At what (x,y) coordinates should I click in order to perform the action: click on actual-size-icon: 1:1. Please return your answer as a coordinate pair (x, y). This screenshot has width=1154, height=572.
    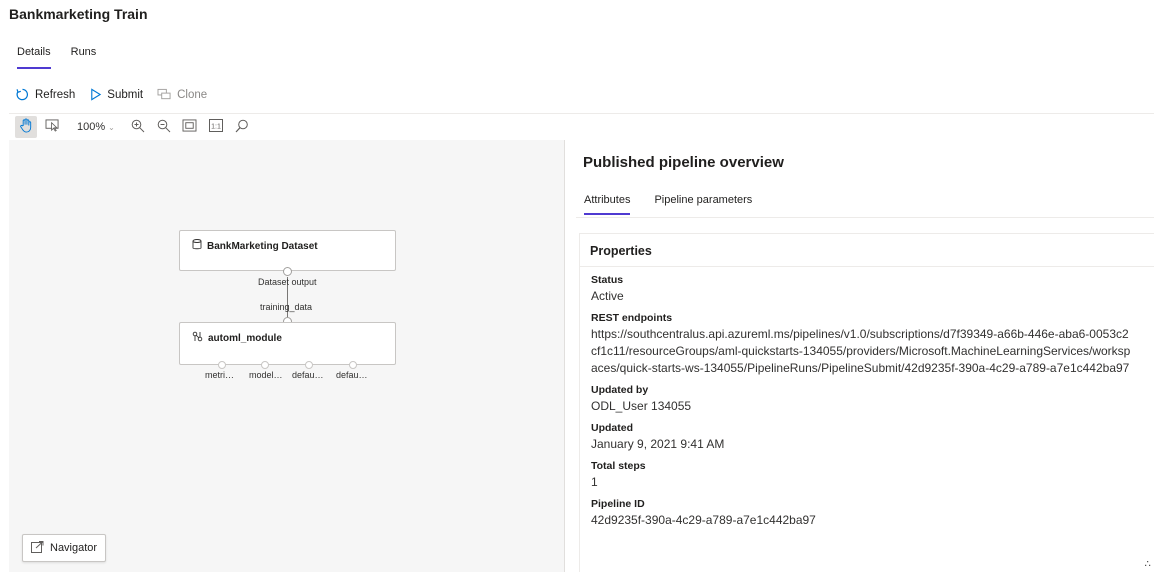
    Looking at the image, I should click on (215, 127).